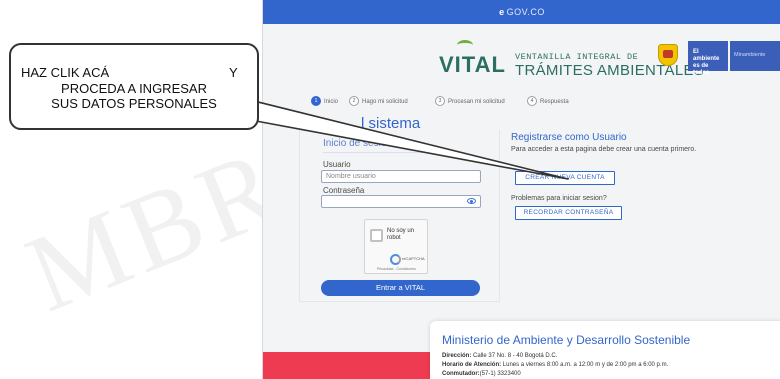 This screenshot has width=780, height=379. Describe the element at coordinates (134, 103) in the screenshot. I see `callout-line3: SUS DATOS PERSONALES` at that location.